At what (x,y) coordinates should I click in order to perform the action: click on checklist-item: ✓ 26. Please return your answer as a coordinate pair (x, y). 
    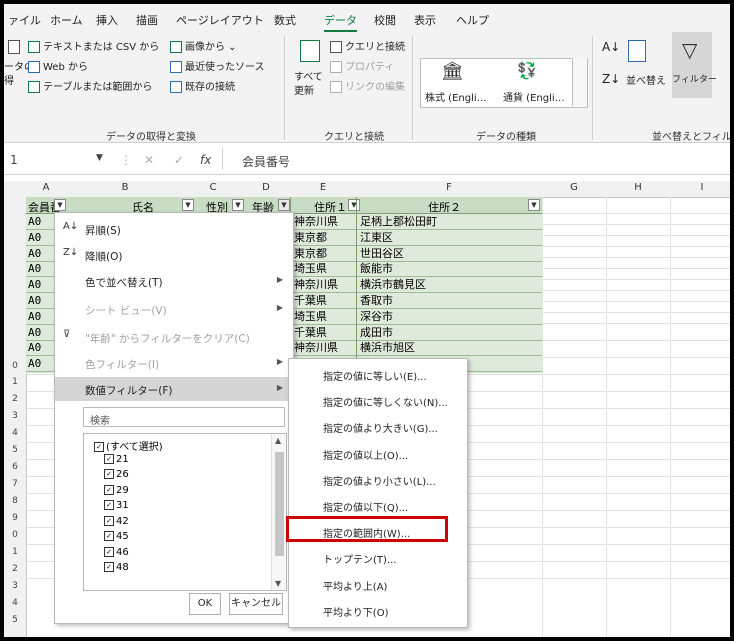
    Looking at the image, I should click on (116, 474).